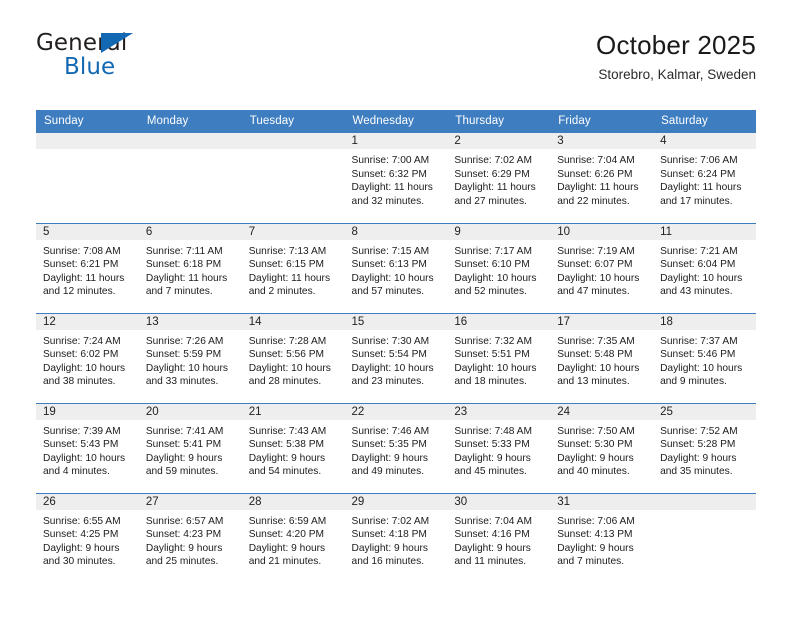 This screenshot has width=792, height=640. I want to click on sunrise-text: Sunrise: 7:41 AM, so click(184, 431).